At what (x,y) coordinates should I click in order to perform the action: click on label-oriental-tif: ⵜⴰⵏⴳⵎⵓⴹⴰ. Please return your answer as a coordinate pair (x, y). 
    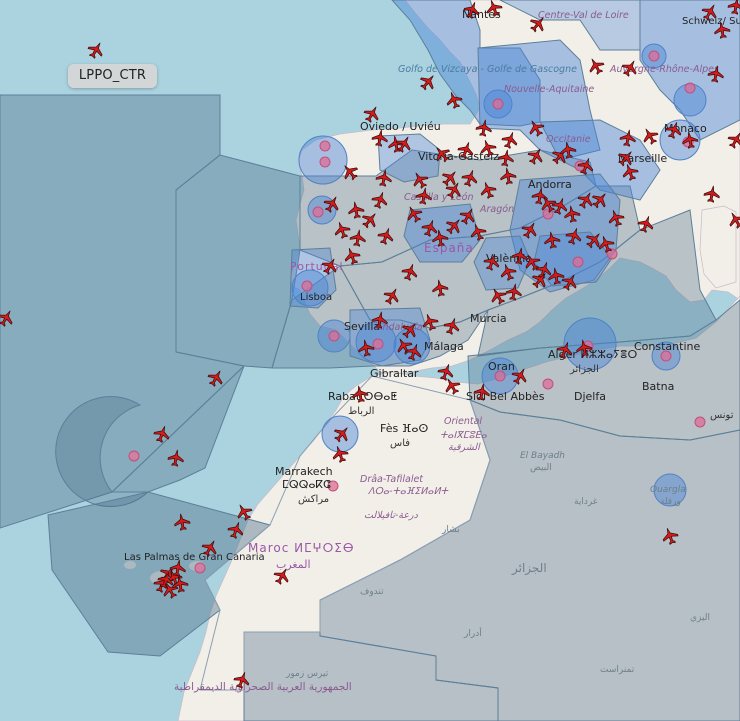
    Looking at the image, I should click on (464, 435).